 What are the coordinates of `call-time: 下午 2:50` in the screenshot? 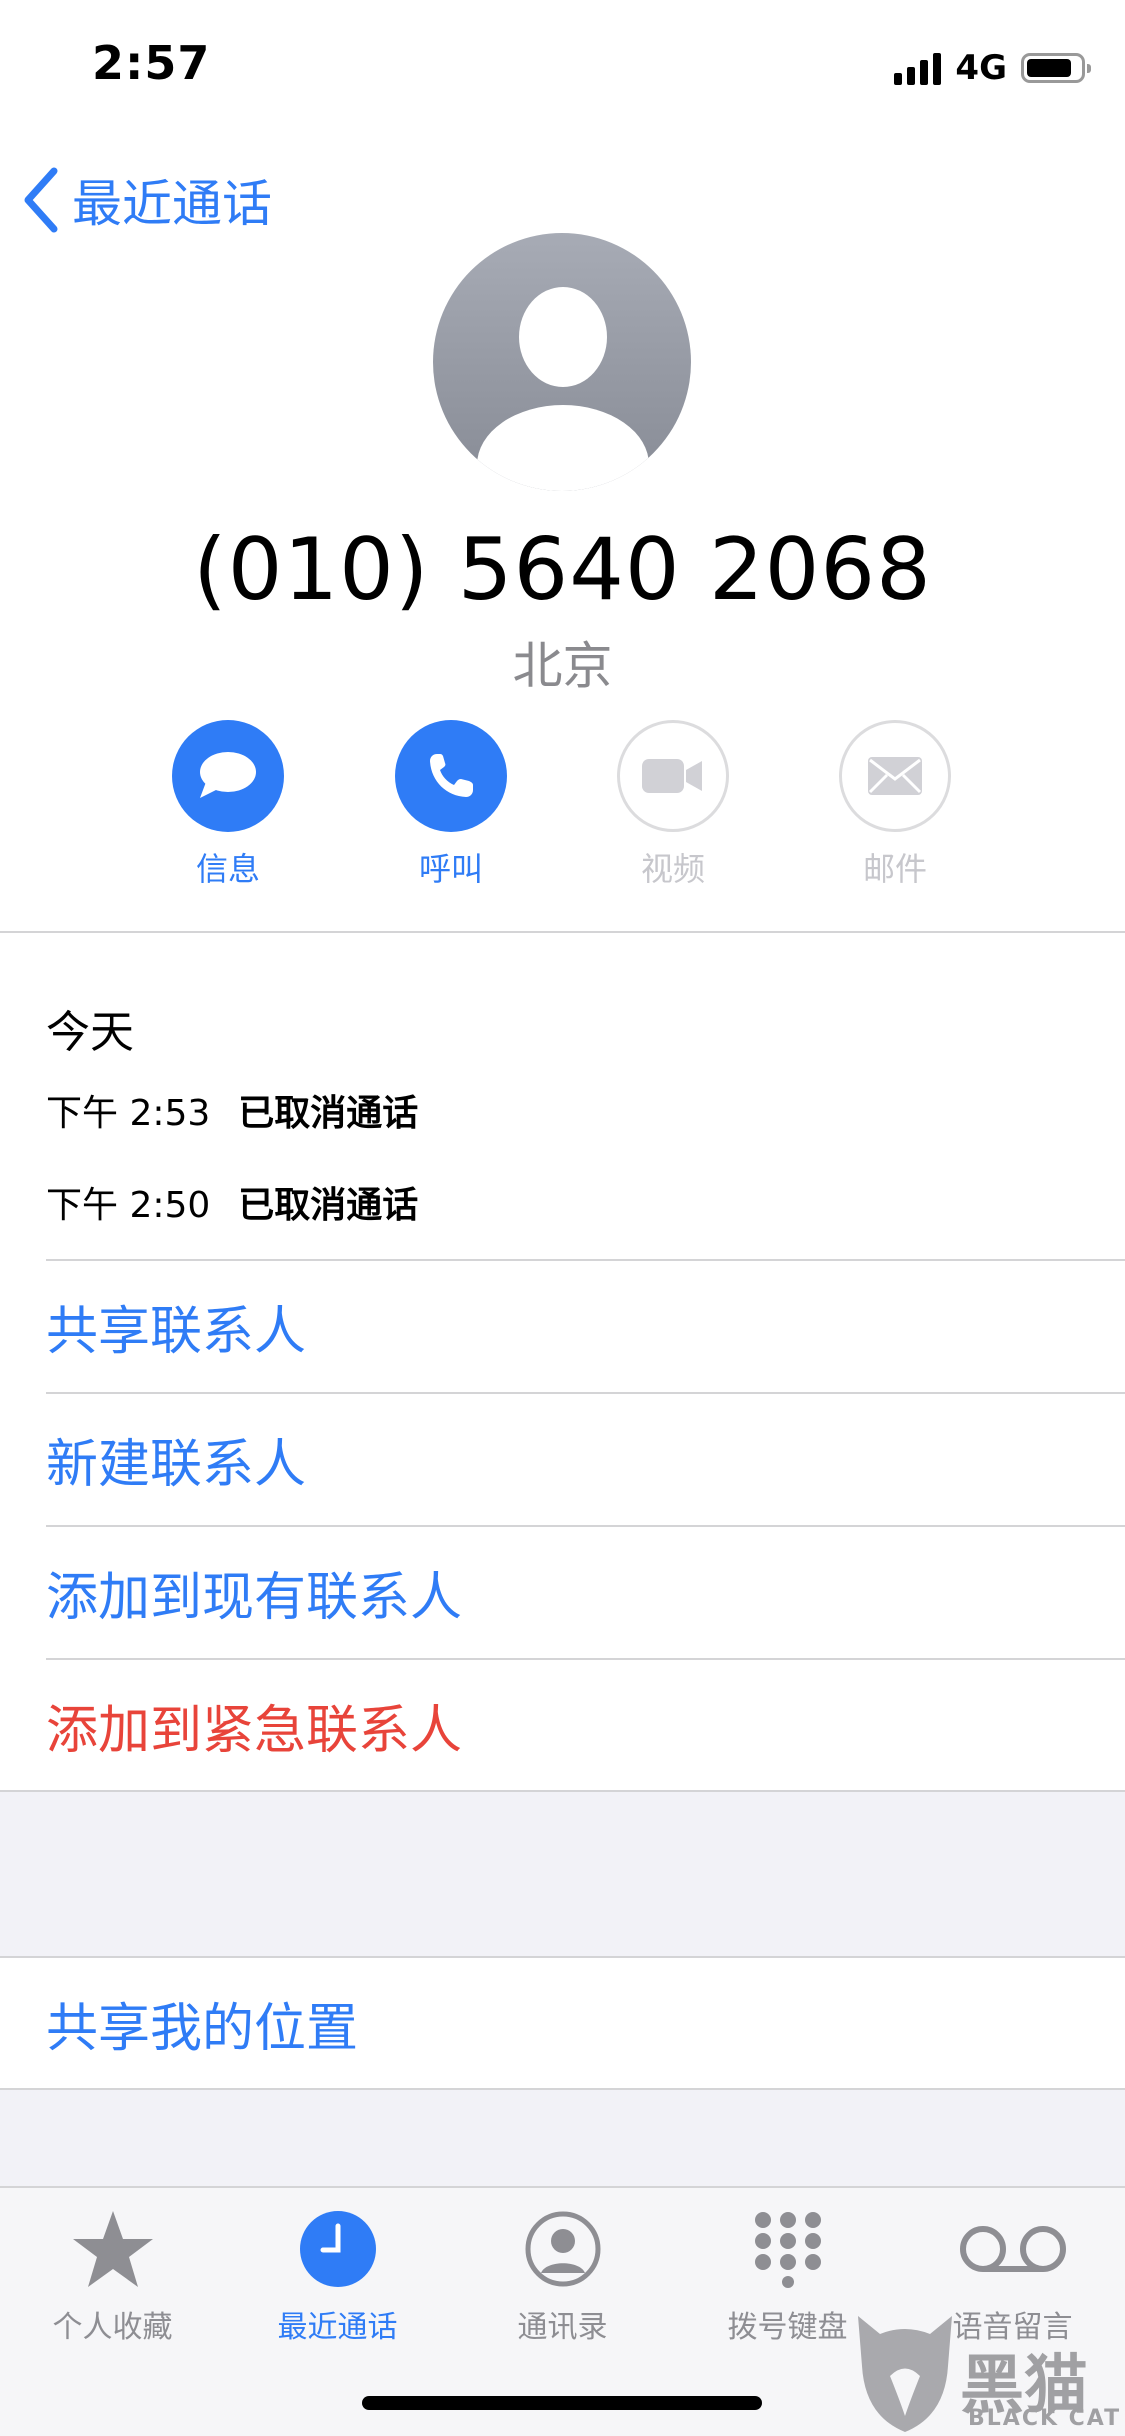 It's located at (128, 1205).